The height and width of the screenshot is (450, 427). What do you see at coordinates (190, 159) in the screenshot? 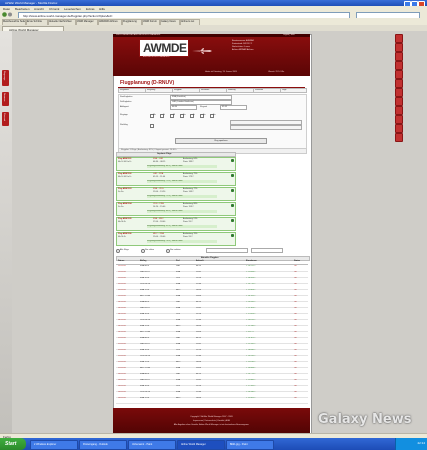
I see `flight-load: Auslastung 84%` at bounding box center [190, 159].